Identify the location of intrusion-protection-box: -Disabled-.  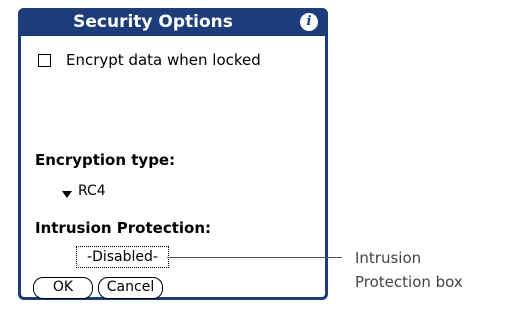
(122, 257).